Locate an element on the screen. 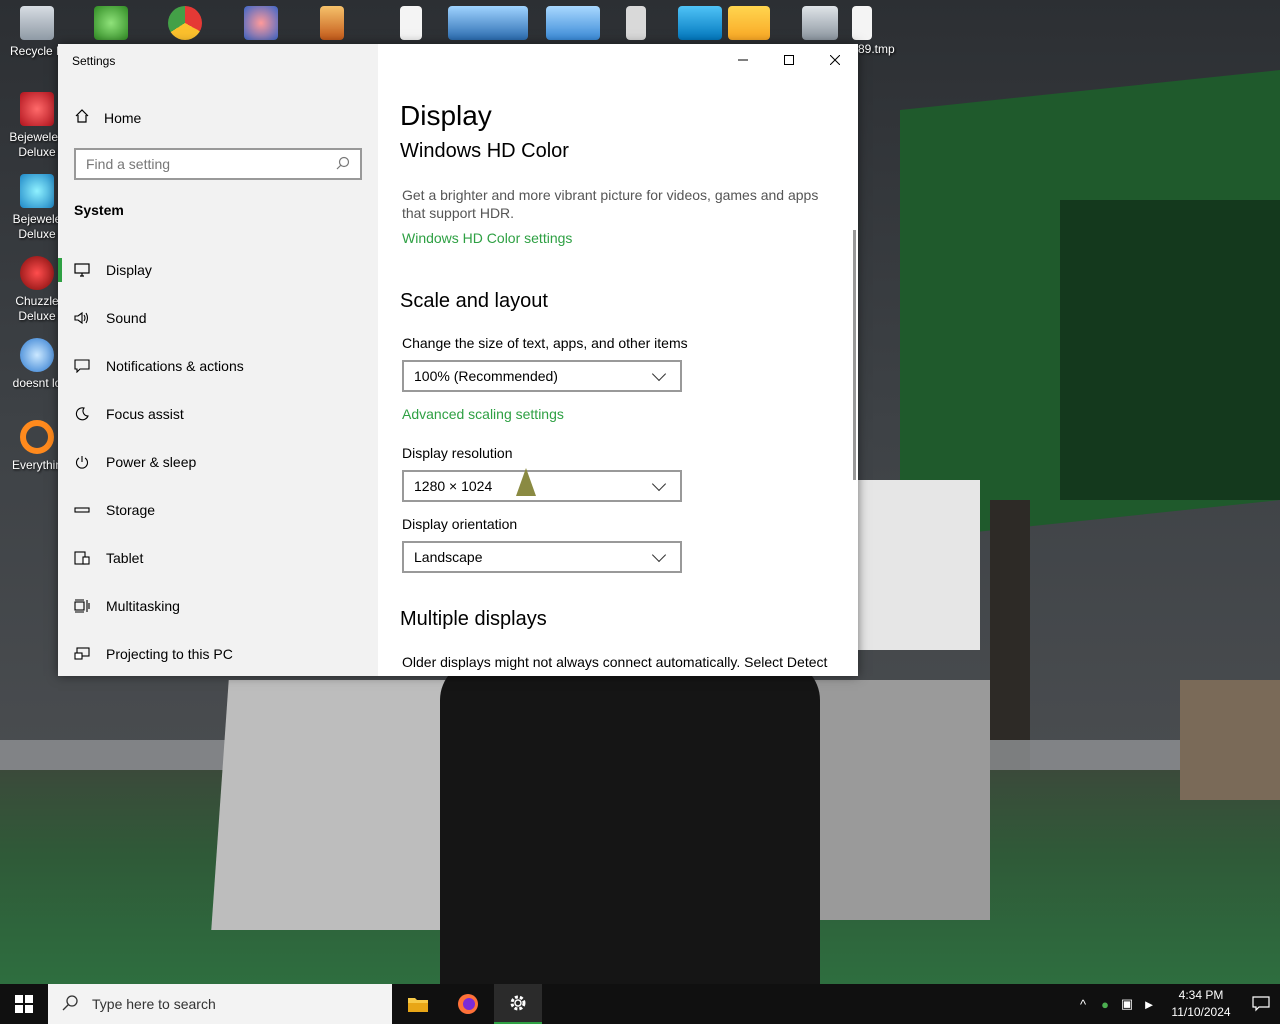  resolution-dropdown: 1280 × 1024 is located at coordinates (542, 486).